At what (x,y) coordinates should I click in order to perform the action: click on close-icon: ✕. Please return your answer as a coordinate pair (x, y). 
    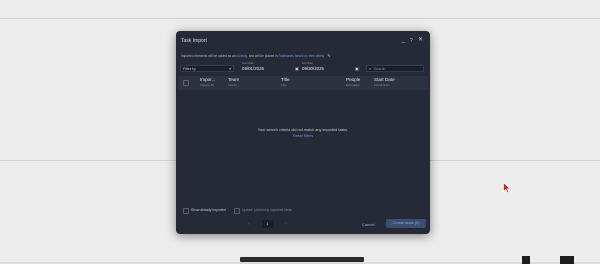
    Looking at the image, I should click on (420, 40).